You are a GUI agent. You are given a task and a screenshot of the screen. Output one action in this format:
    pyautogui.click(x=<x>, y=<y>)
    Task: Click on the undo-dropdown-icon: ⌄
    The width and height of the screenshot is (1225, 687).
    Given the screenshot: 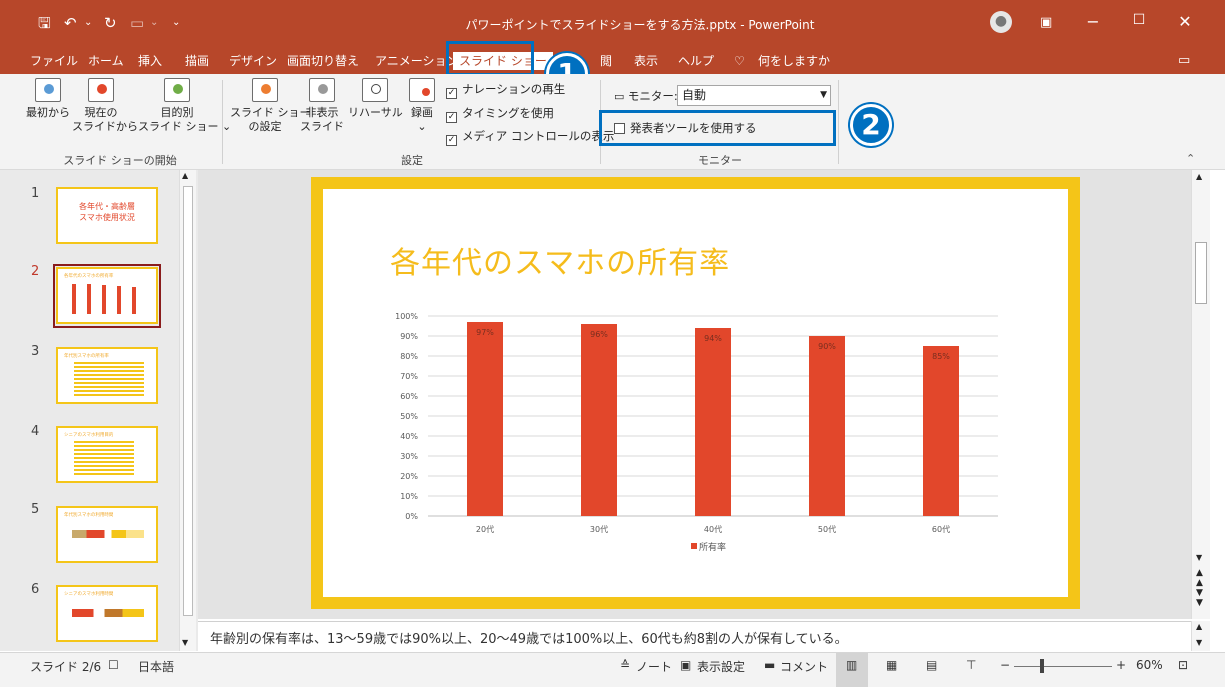 What is the action you would take?
    pyautogui.click(x=88, y=23)
    